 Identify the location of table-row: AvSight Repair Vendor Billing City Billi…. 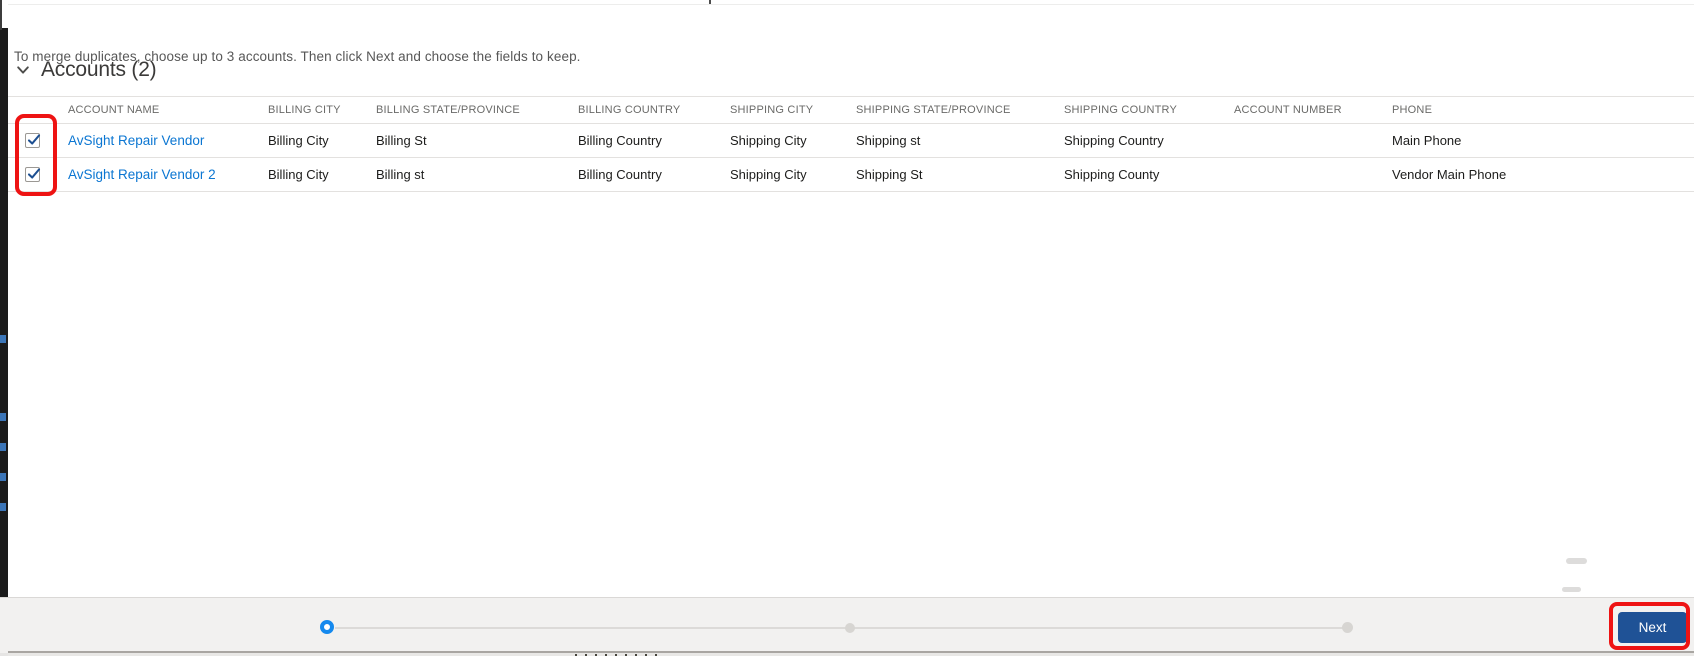
(851, 140).